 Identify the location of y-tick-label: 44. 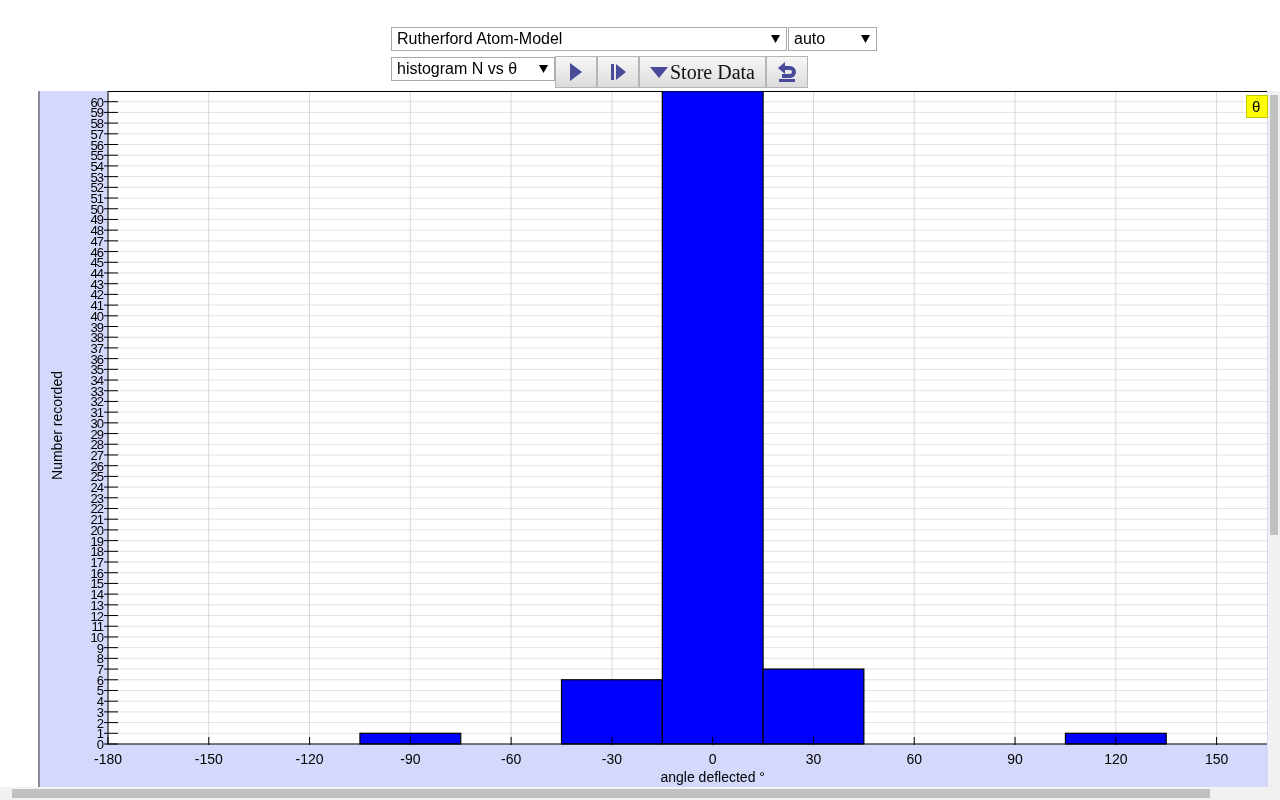
(96, 273).